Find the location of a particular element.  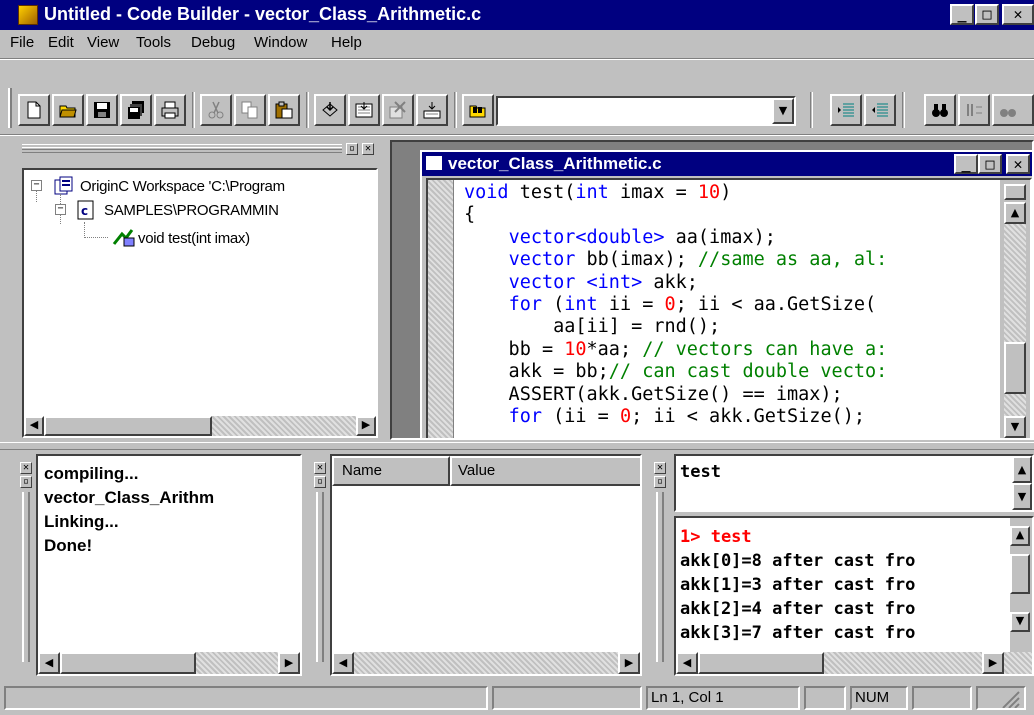

watch-hscrollbar: ◀ ▶ is located at coordinates (486, 663).